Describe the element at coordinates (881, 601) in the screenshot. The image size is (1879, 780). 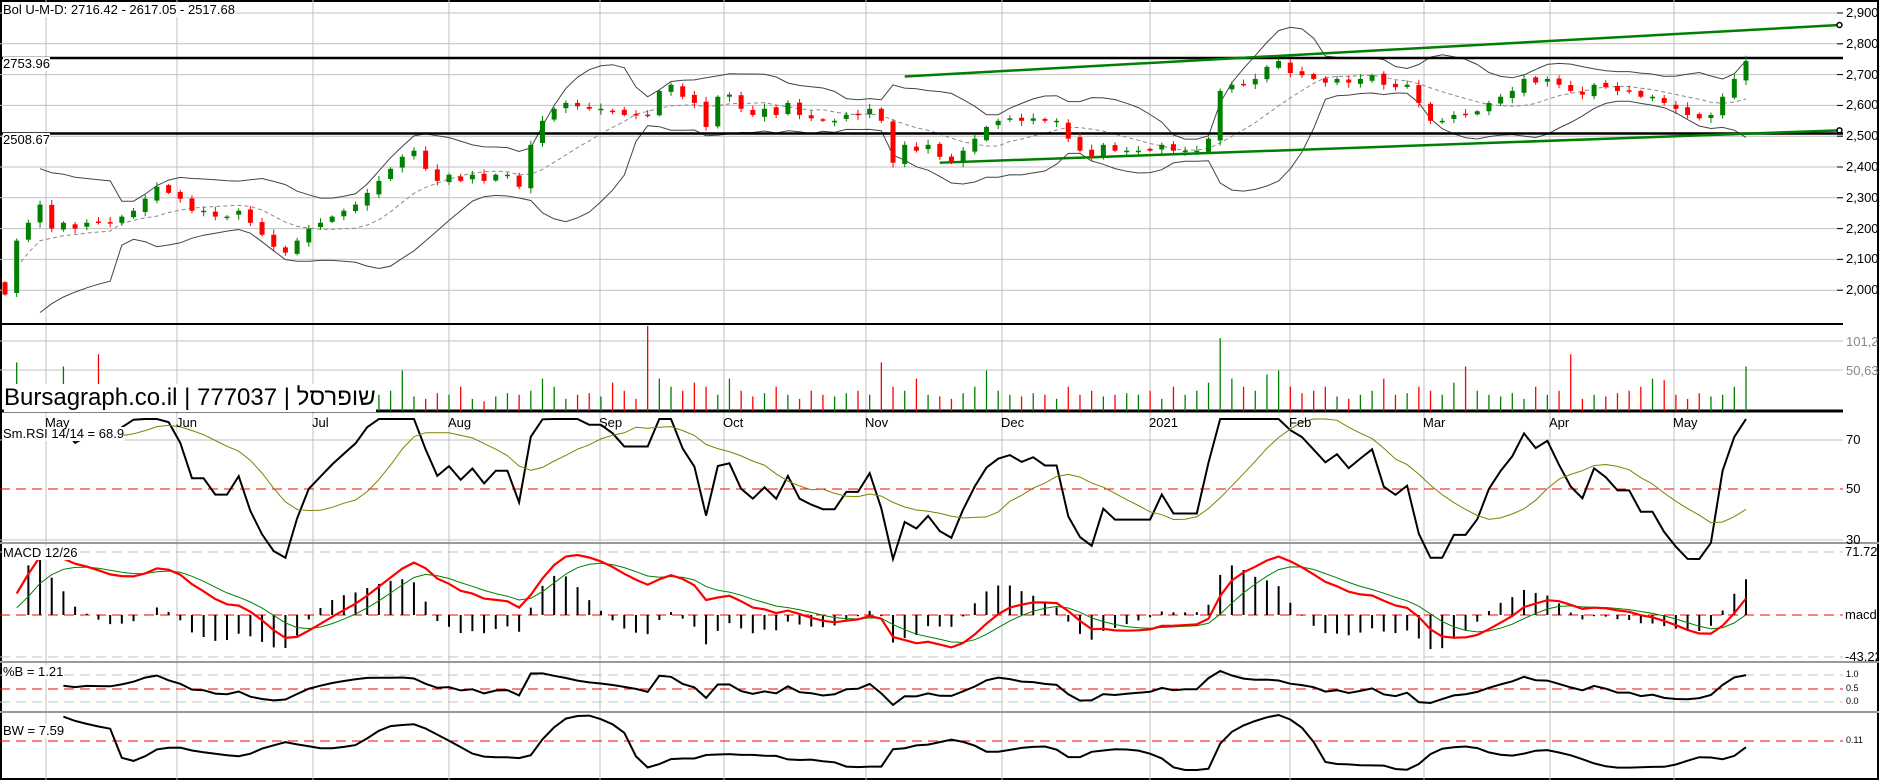
I see `macd-line` at that location.